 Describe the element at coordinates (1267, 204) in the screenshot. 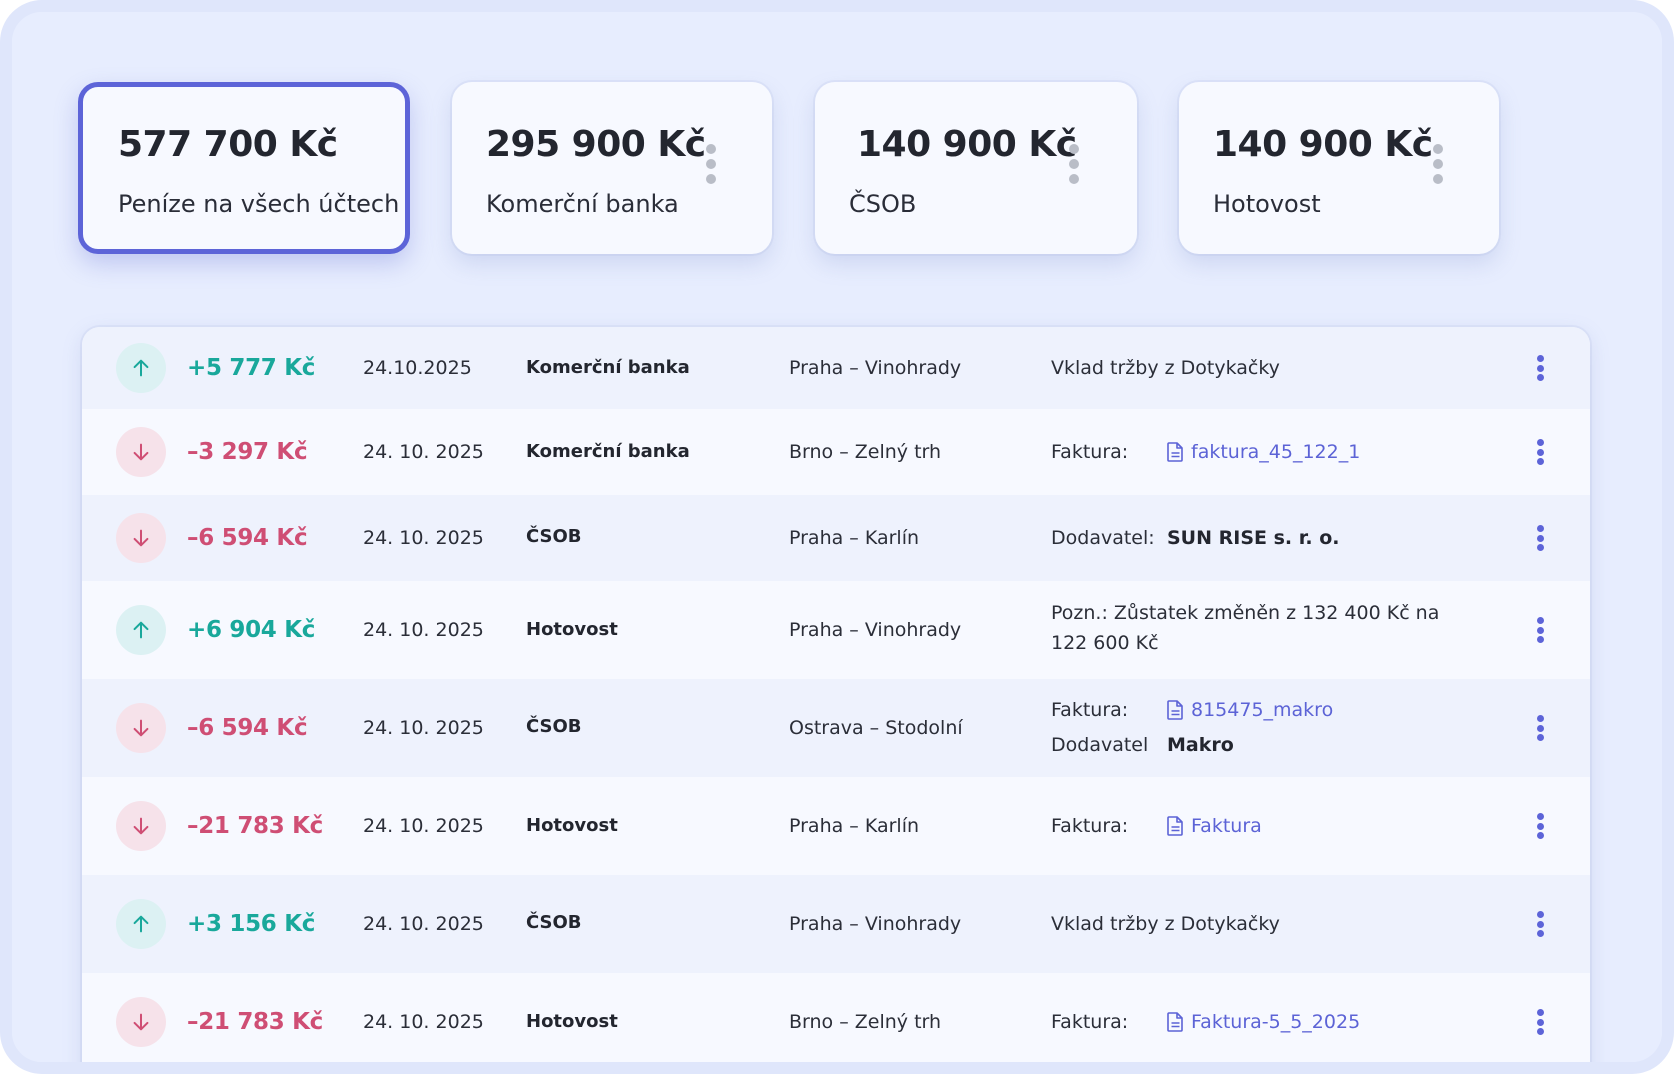

I see `card-name: Hotovost` at that location.